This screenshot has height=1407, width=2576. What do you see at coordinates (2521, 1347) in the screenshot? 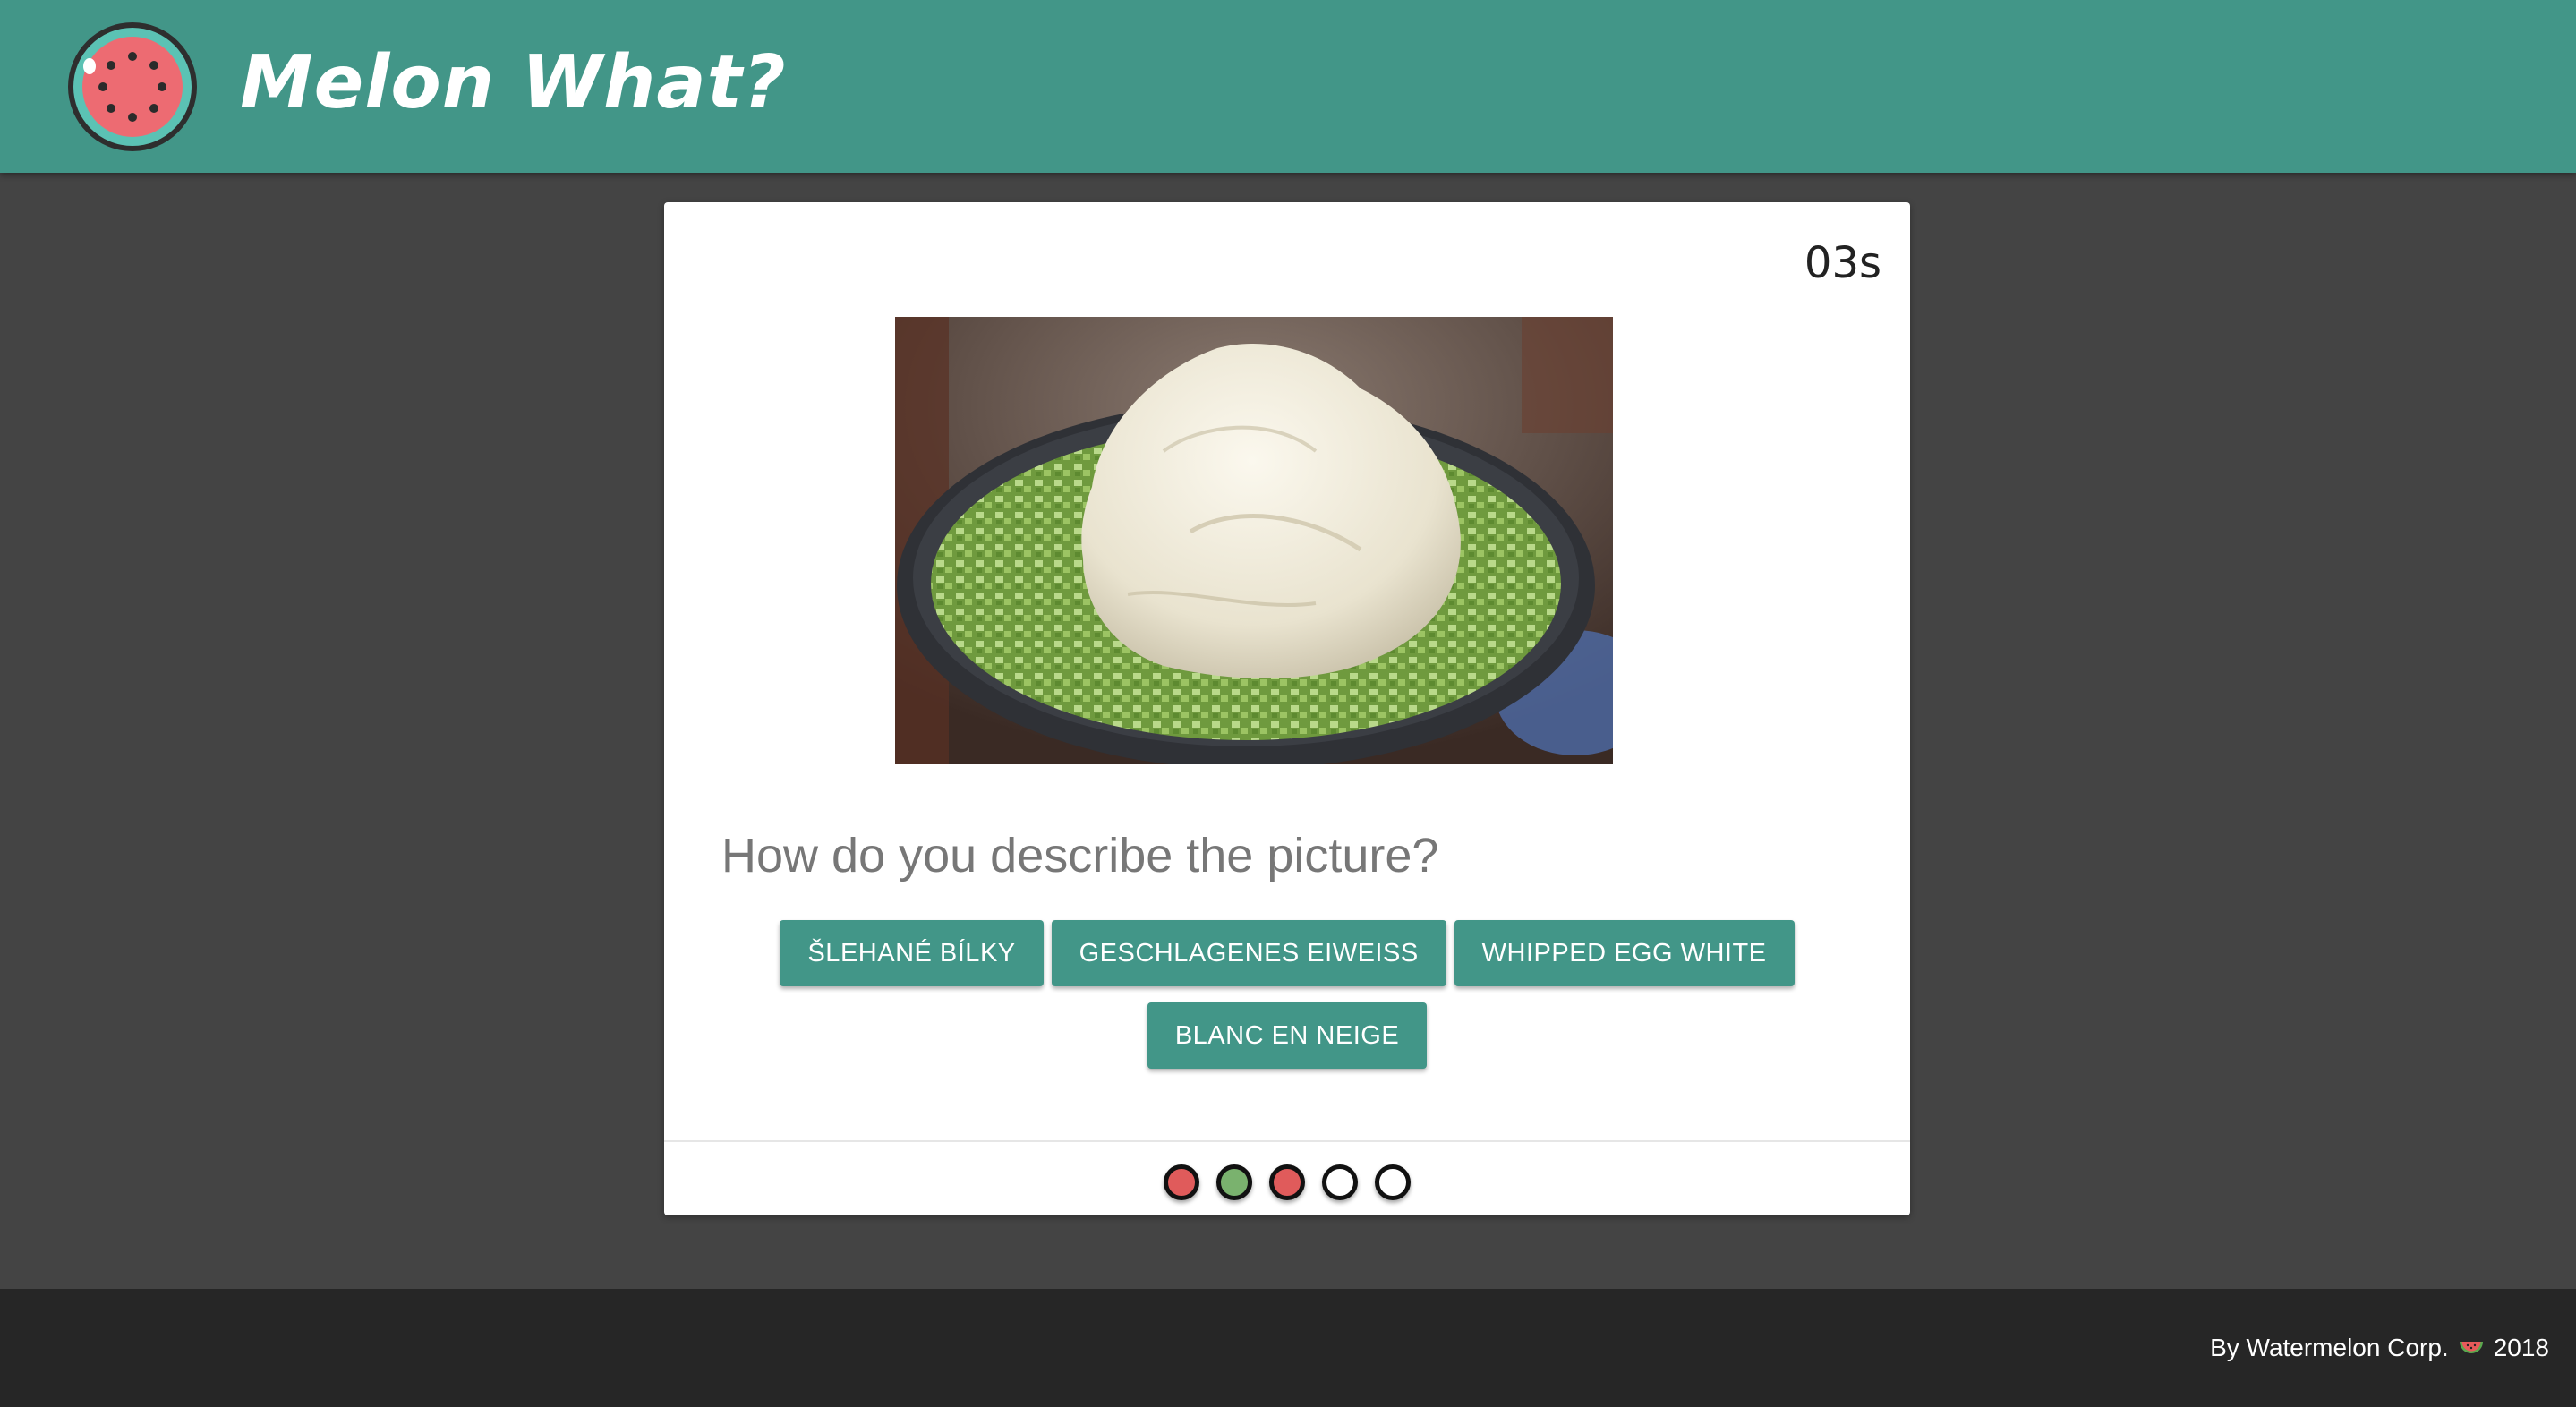
I see `footer-year: 2018` at bounding box center [2521, 1347].